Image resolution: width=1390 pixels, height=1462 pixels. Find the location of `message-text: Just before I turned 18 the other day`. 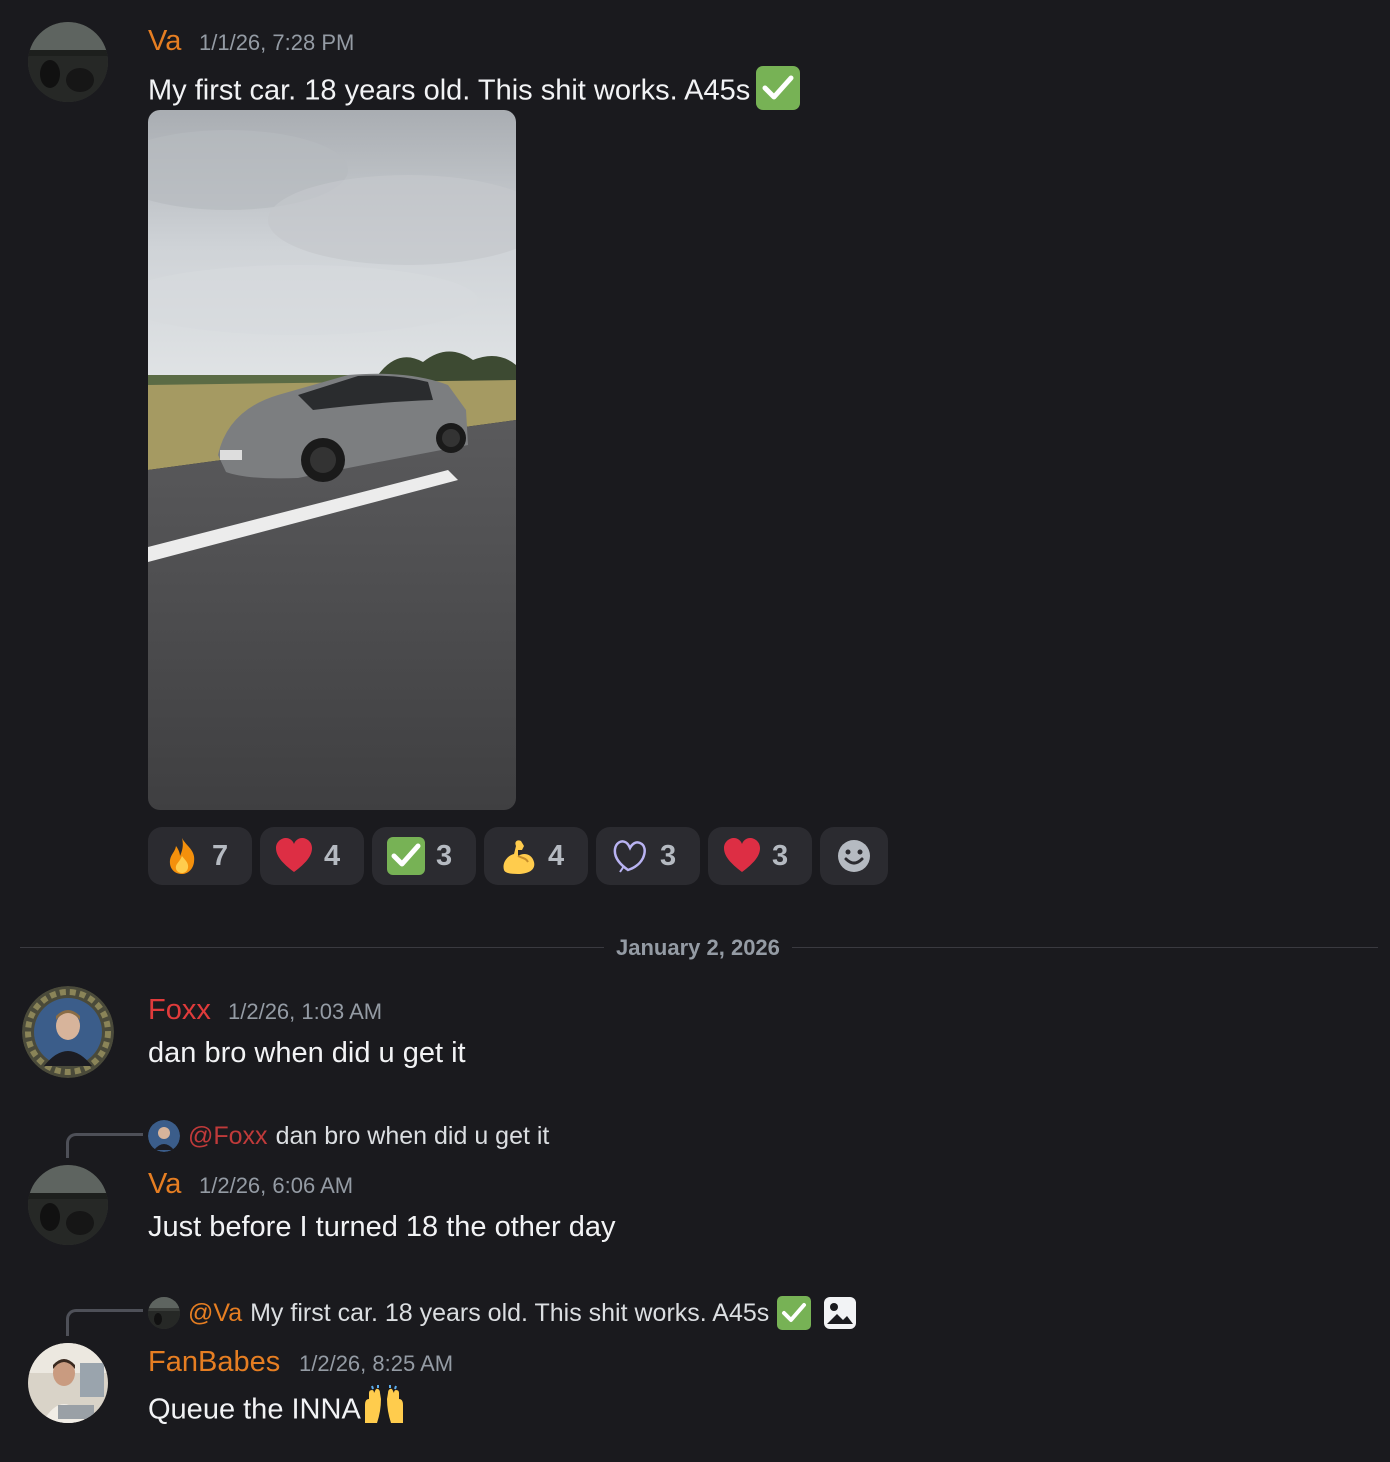

message-text: Just before I turned 18 the other day is located at coordinates (382, 1227).